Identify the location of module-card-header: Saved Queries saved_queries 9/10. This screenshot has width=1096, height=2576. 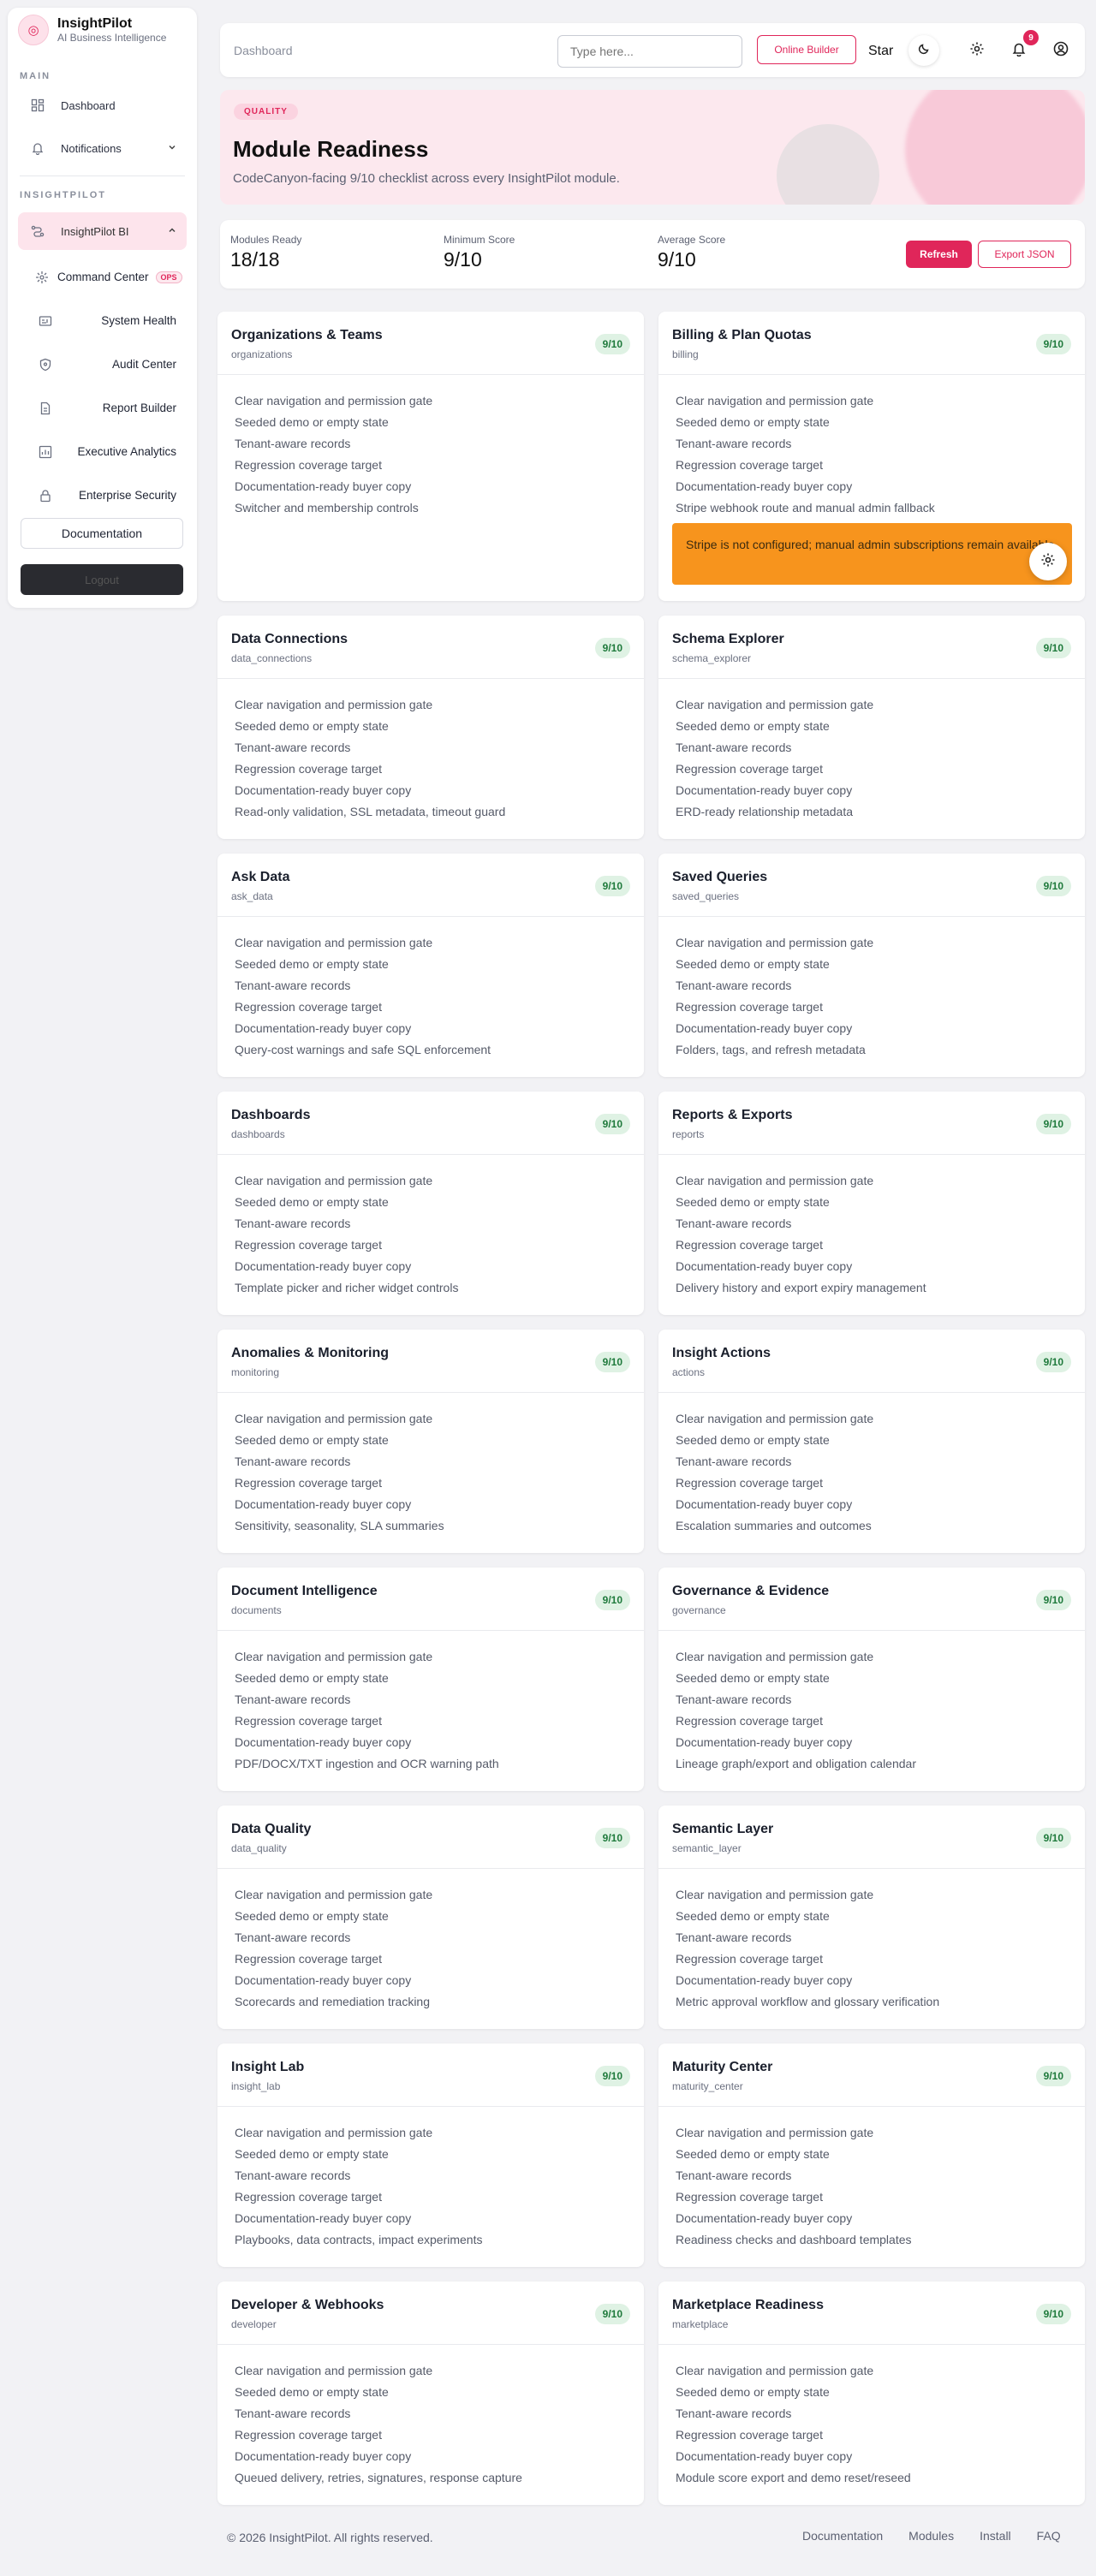
(871, 885).